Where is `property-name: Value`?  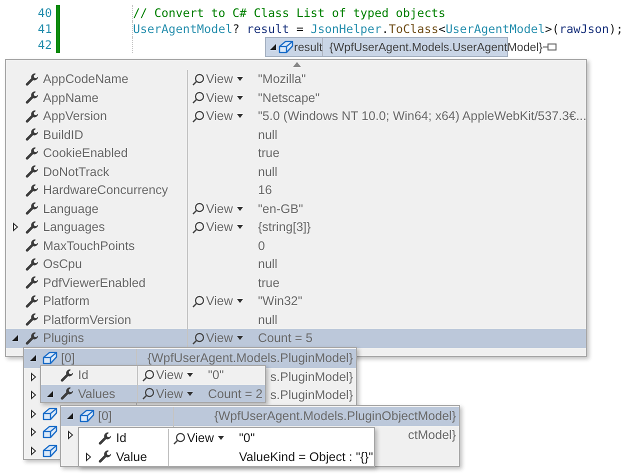
property-name: Value is located at coordinates (132, 457).